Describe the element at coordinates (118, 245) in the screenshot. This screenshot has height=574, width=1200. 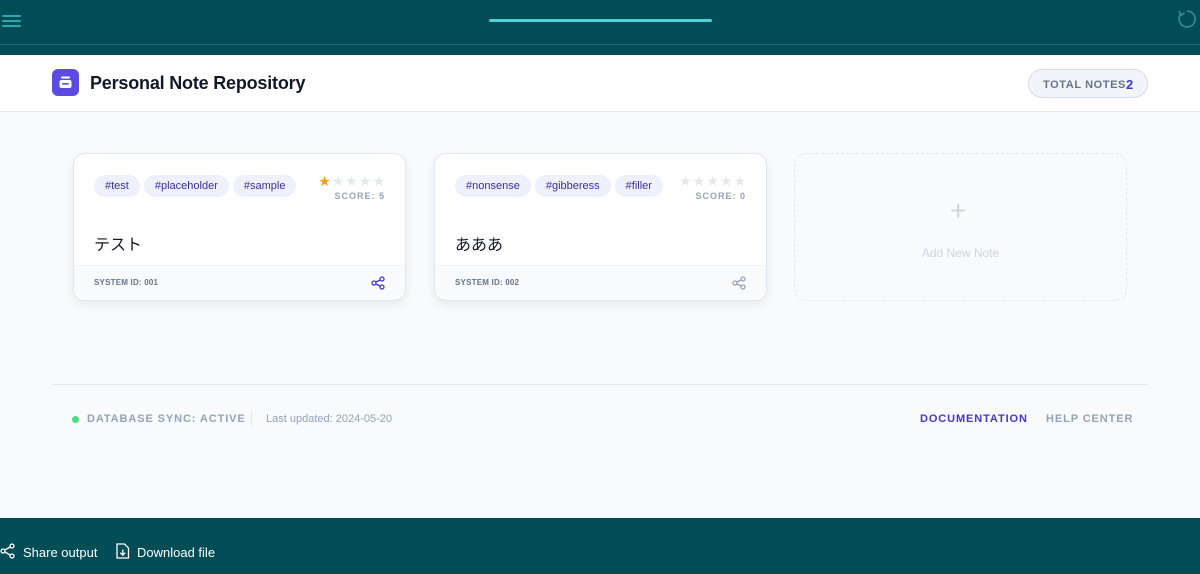
I see `note-content: テスト` at that location.